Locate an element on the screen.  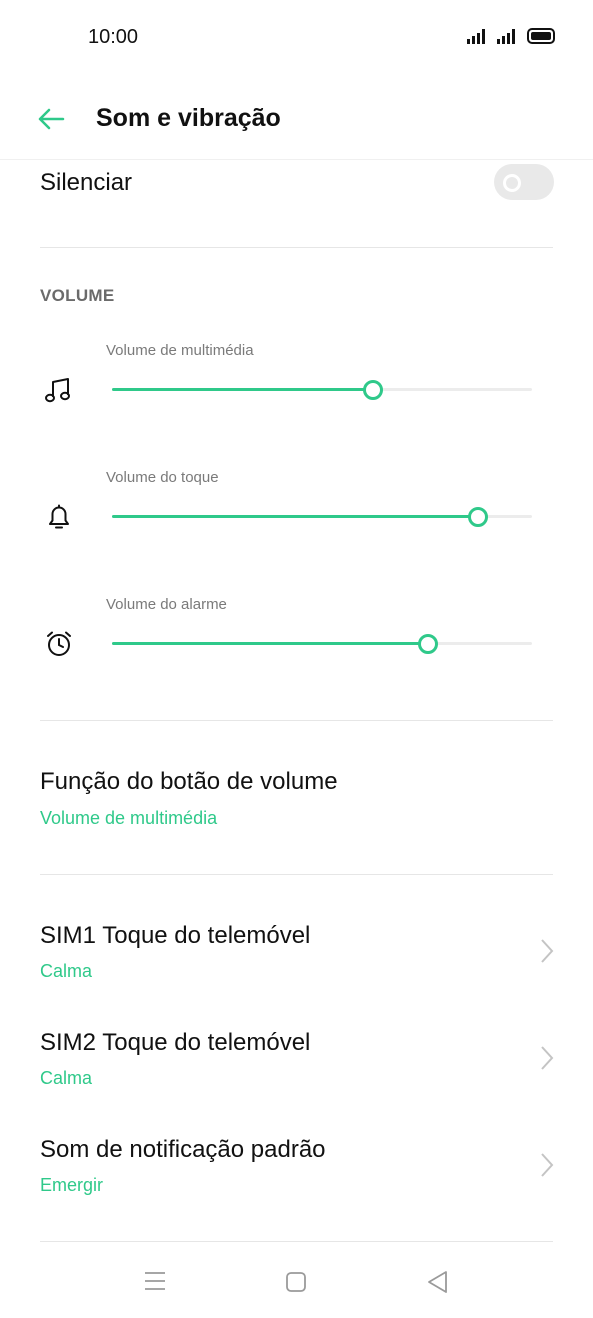
mute-label: Silenciar is located at coordinates (86, 182).